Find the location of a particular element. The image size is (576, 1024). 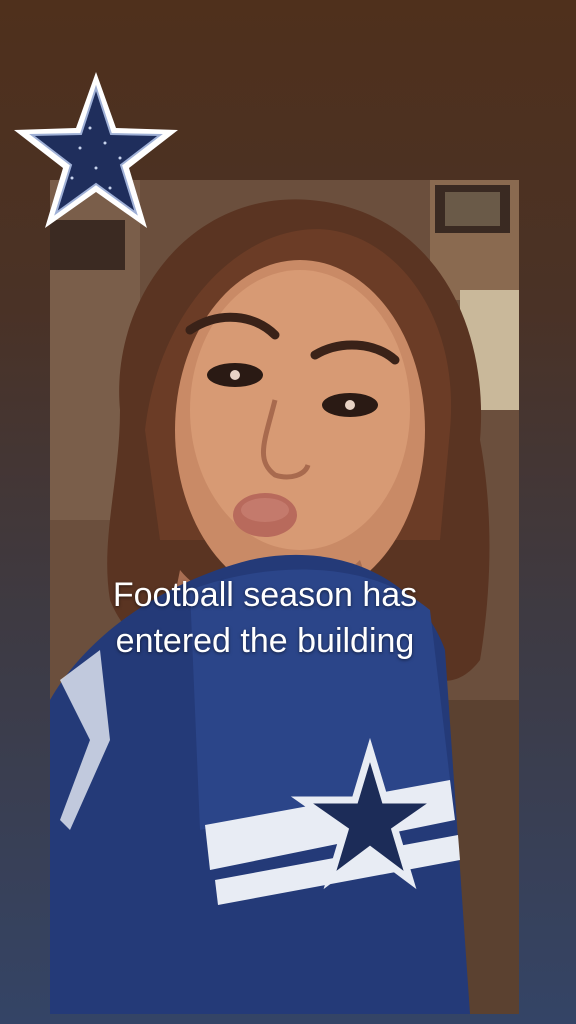

dallas-star-icon is located at coordinates (96, 150).